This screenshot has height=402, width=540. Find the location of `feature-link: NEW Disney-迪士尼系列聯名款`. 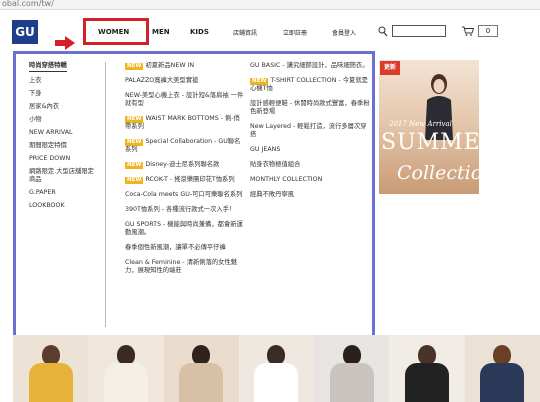

feature-link: NEW Disney-迪士尼系列聯名款 is located at coordinates (185, 165).